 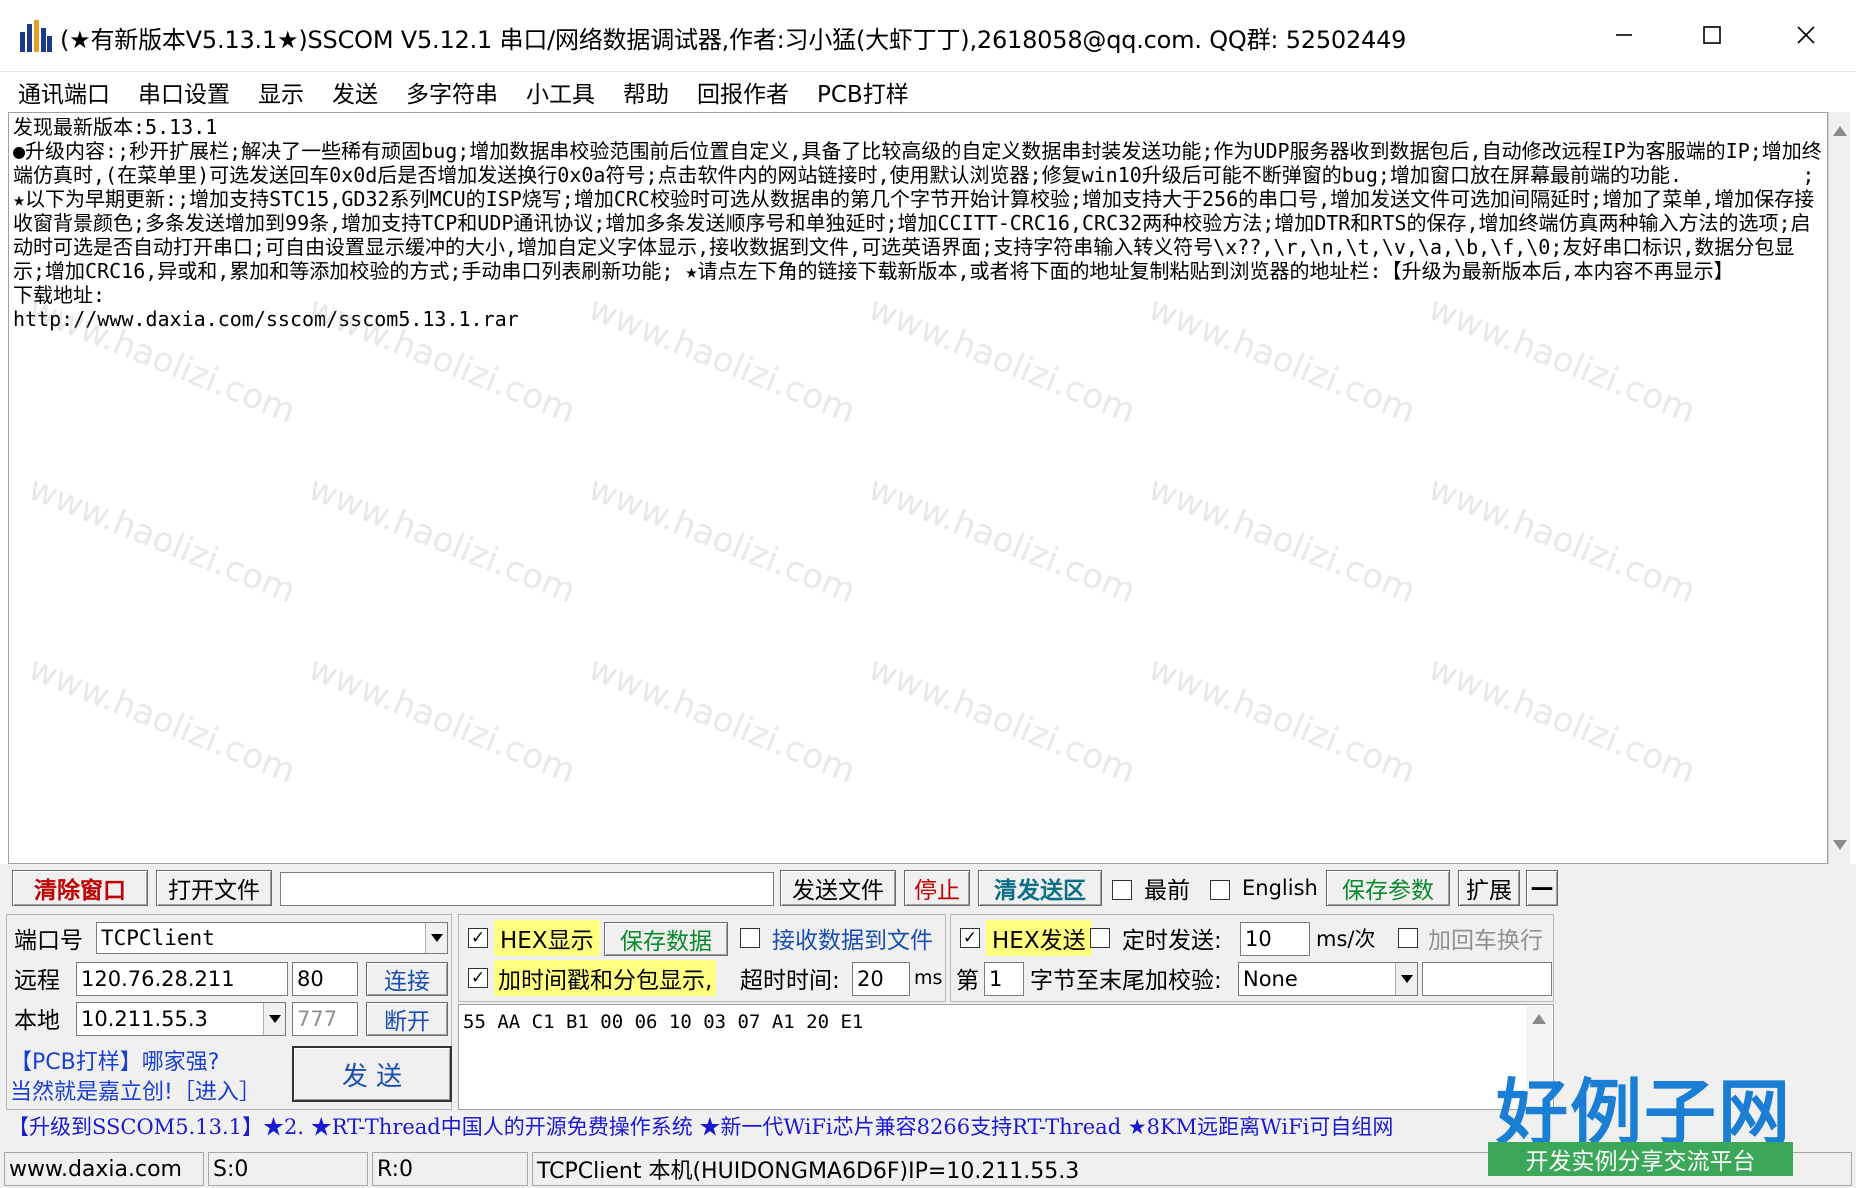 What do you see at coordinates (1840, 845) in the screenshot?
I see `scroll-down-icon` at bounding box center [1840, 845].